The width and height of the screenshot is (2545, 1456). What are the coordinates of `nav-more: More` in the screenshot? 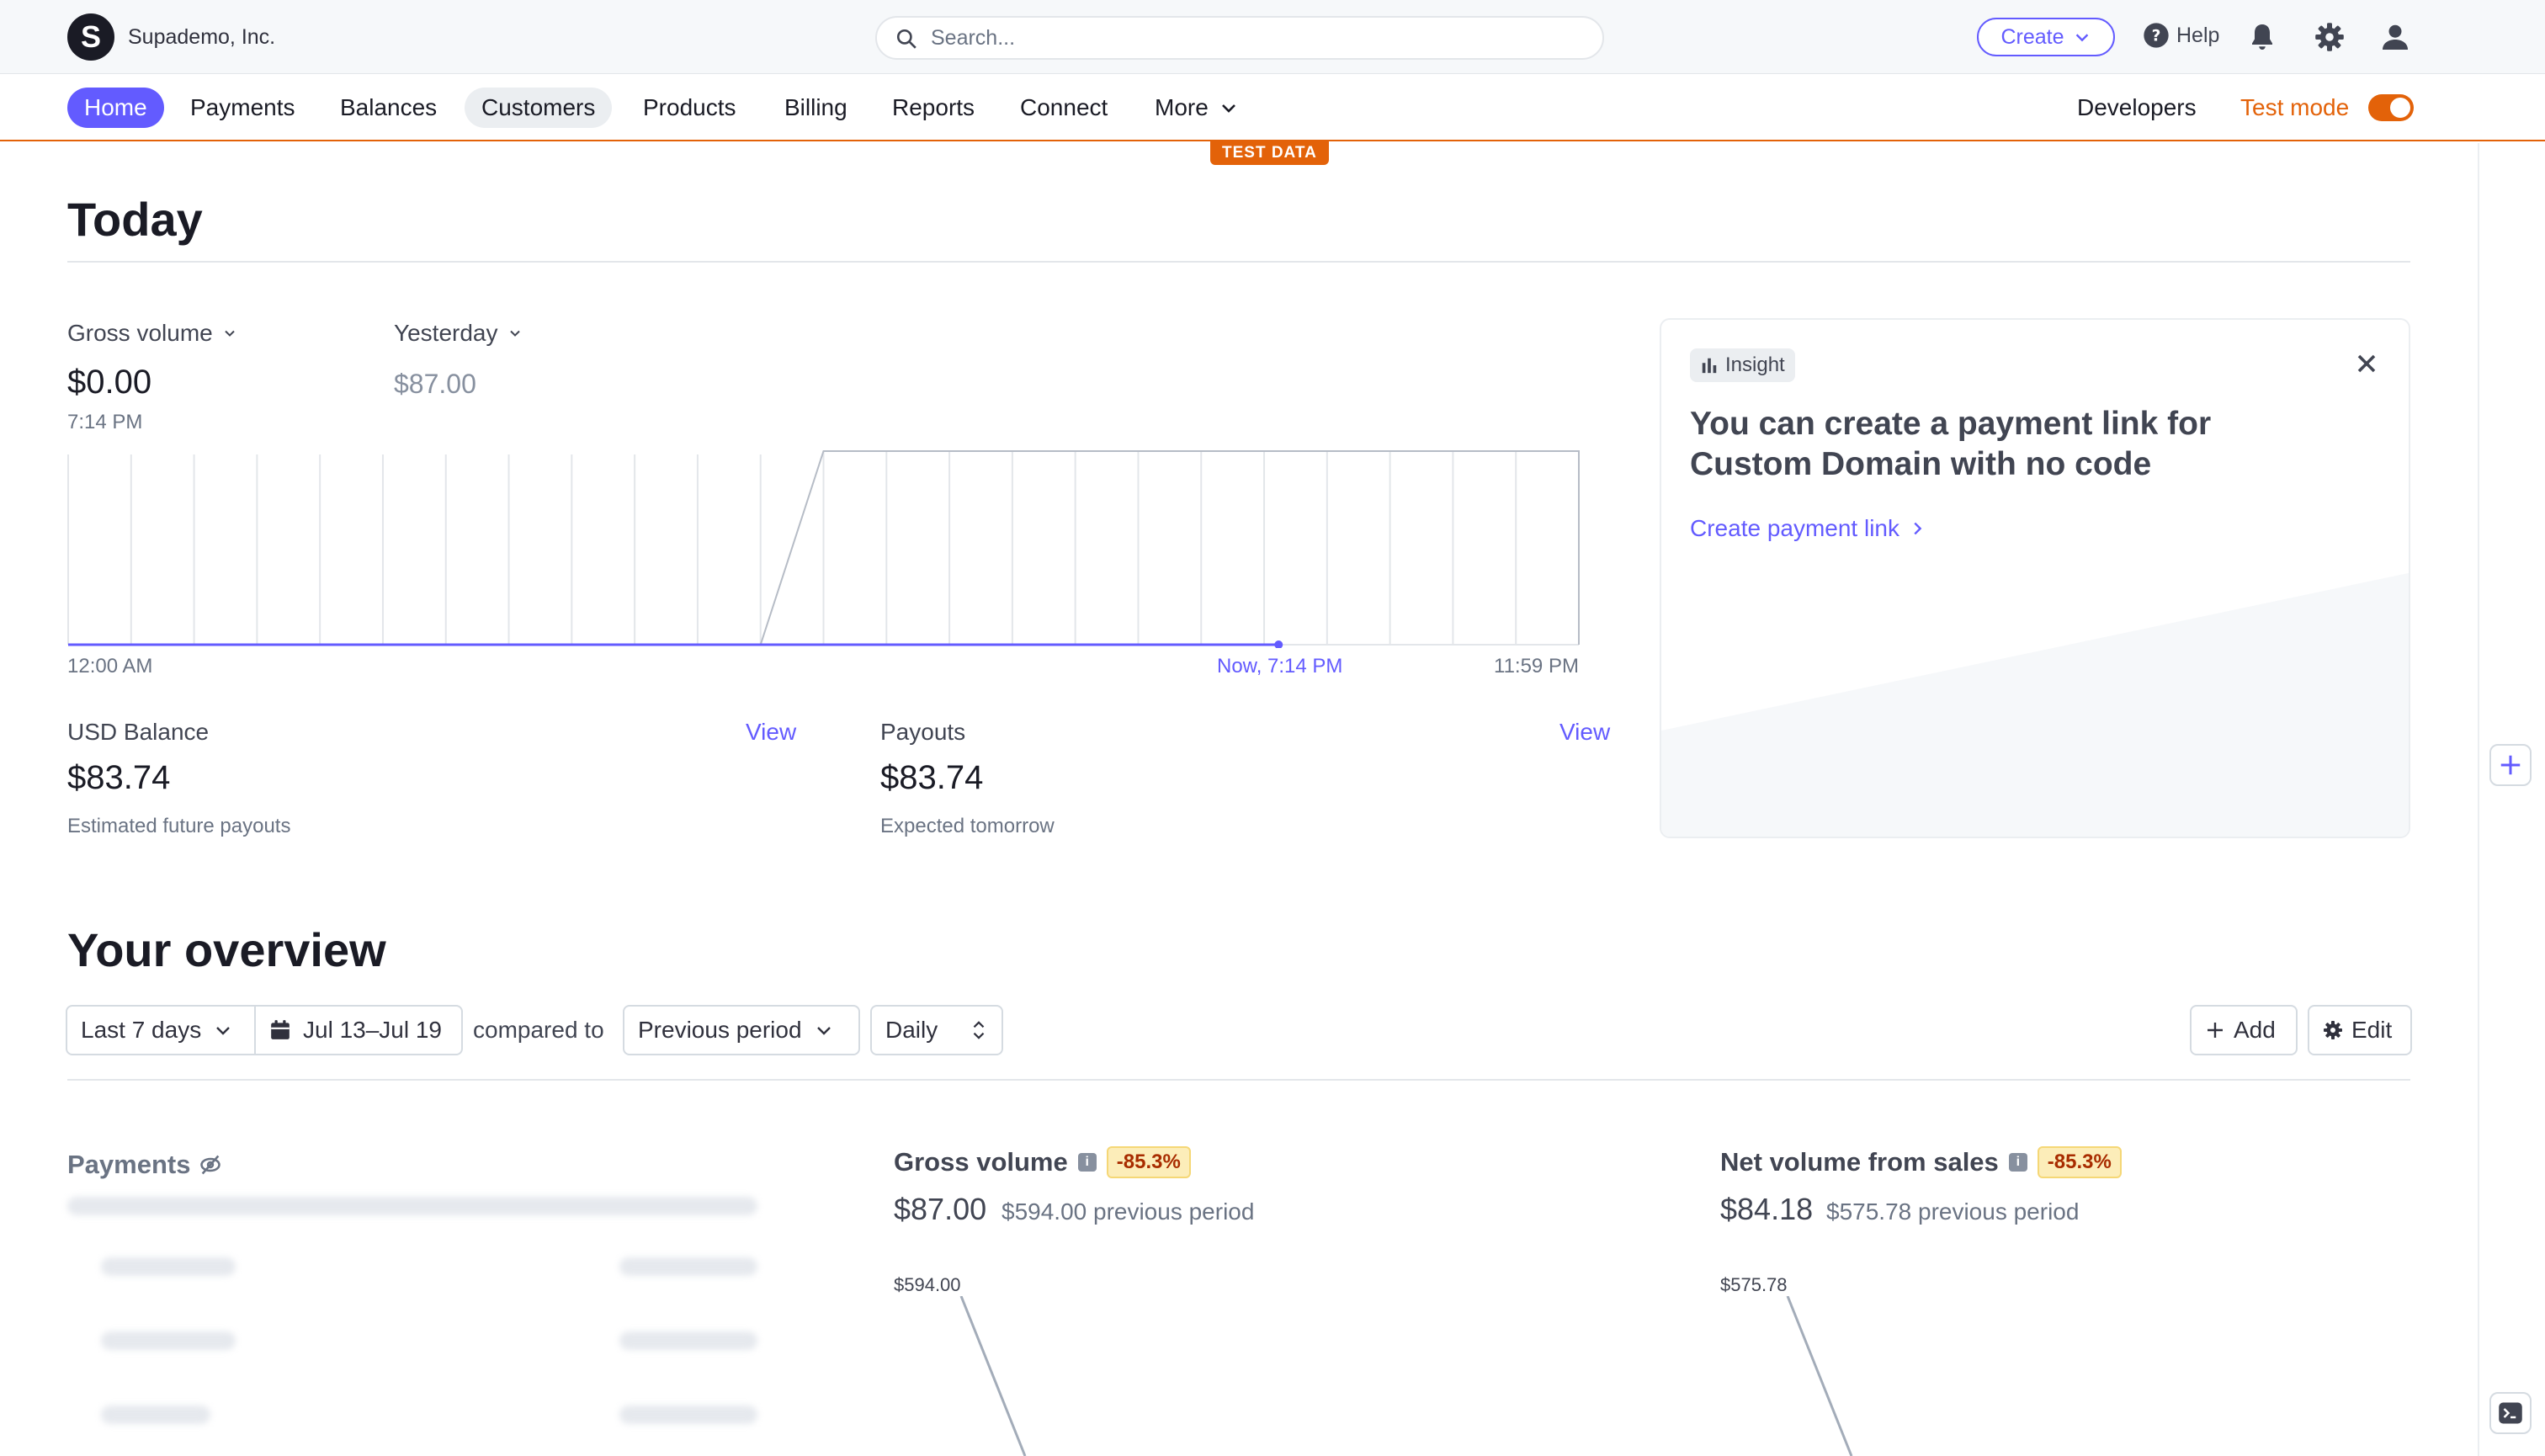 It's located at (1197, 108).